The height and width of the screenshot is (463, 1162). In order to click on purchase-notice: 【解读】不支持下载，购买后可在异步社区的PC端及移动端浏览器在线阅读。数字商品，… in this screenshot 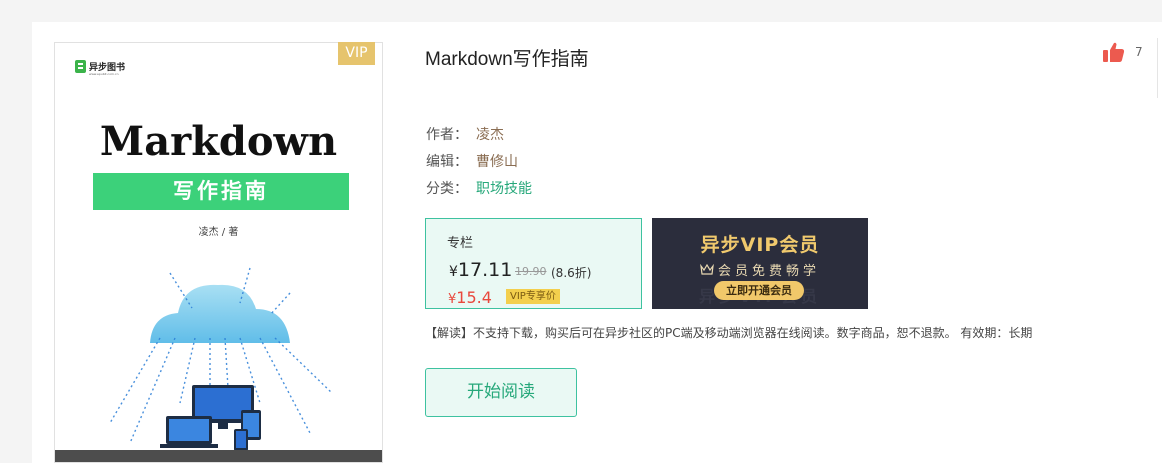, I will do `click(729, 333)`.